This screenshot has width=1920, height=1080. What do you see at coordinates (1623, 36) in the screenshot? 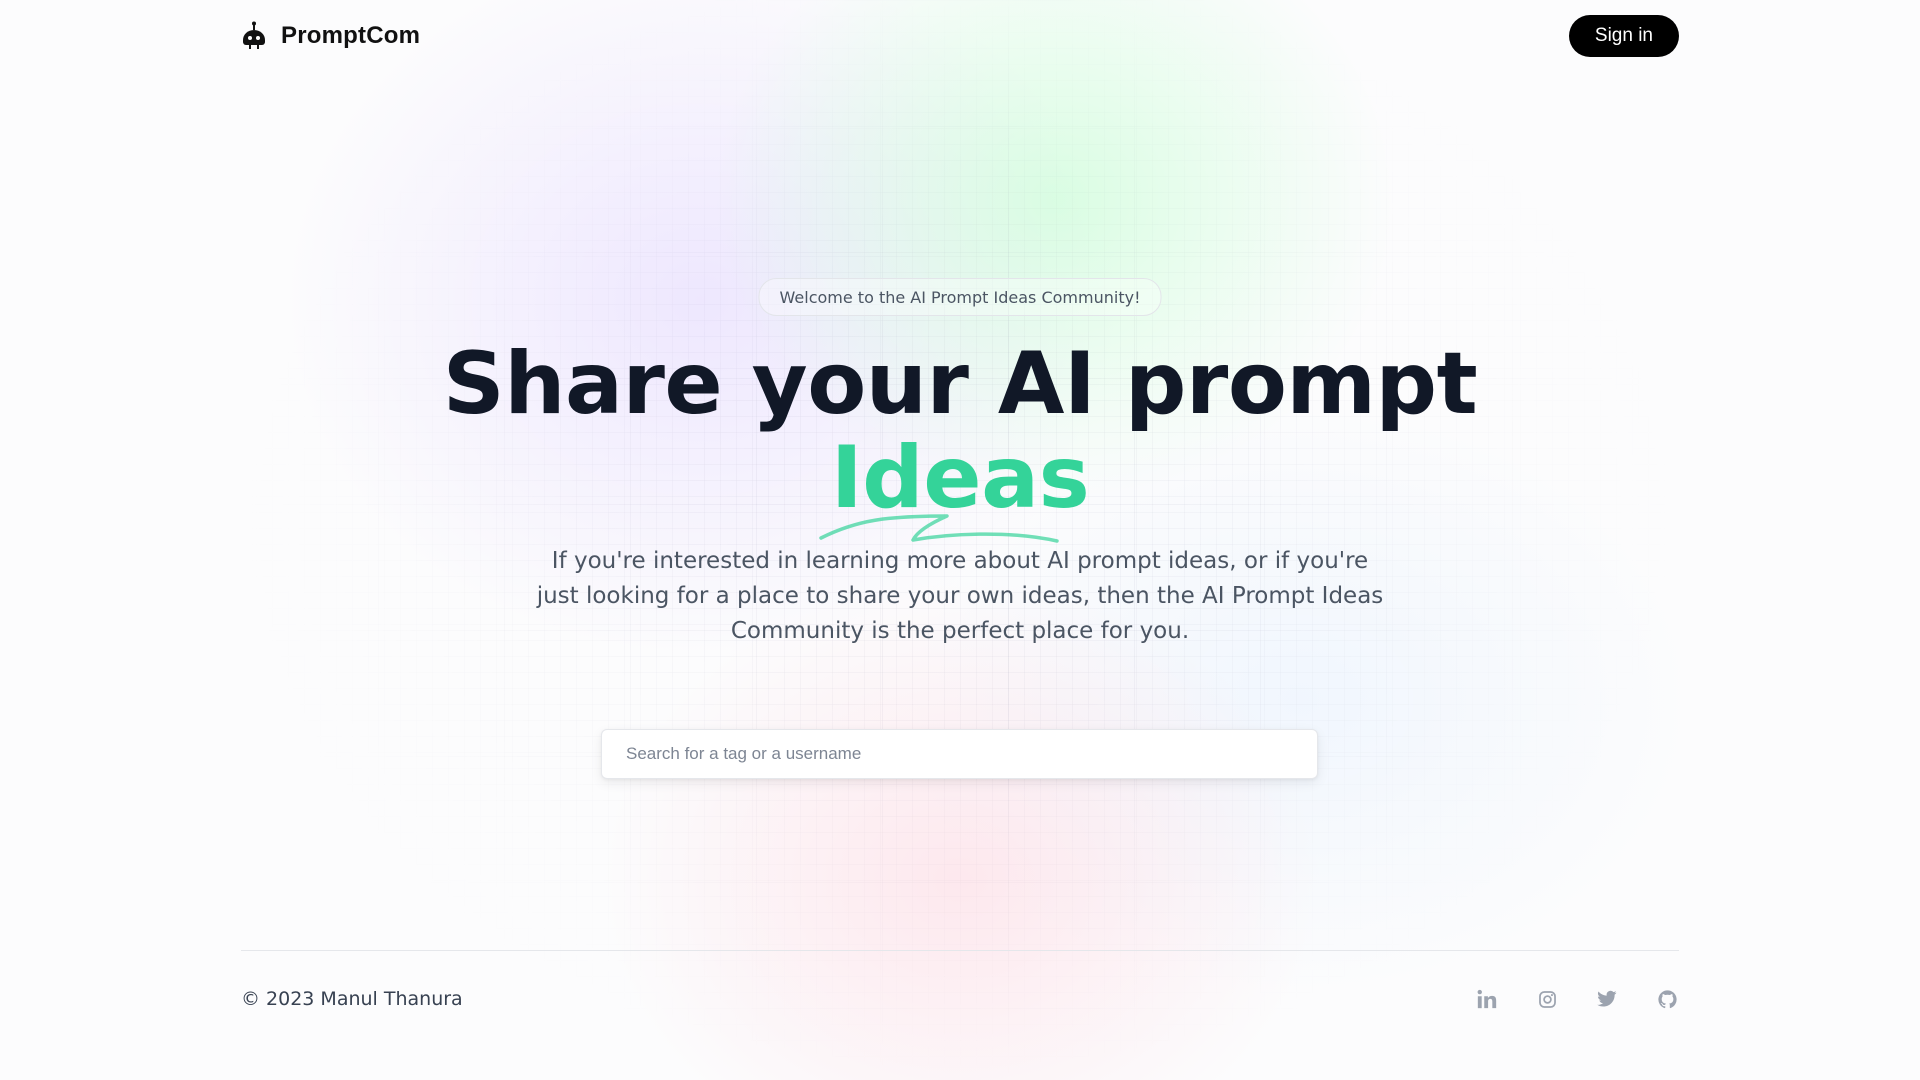
I see `sign-in-button: Sign in` at bounding box center [1623, 36].